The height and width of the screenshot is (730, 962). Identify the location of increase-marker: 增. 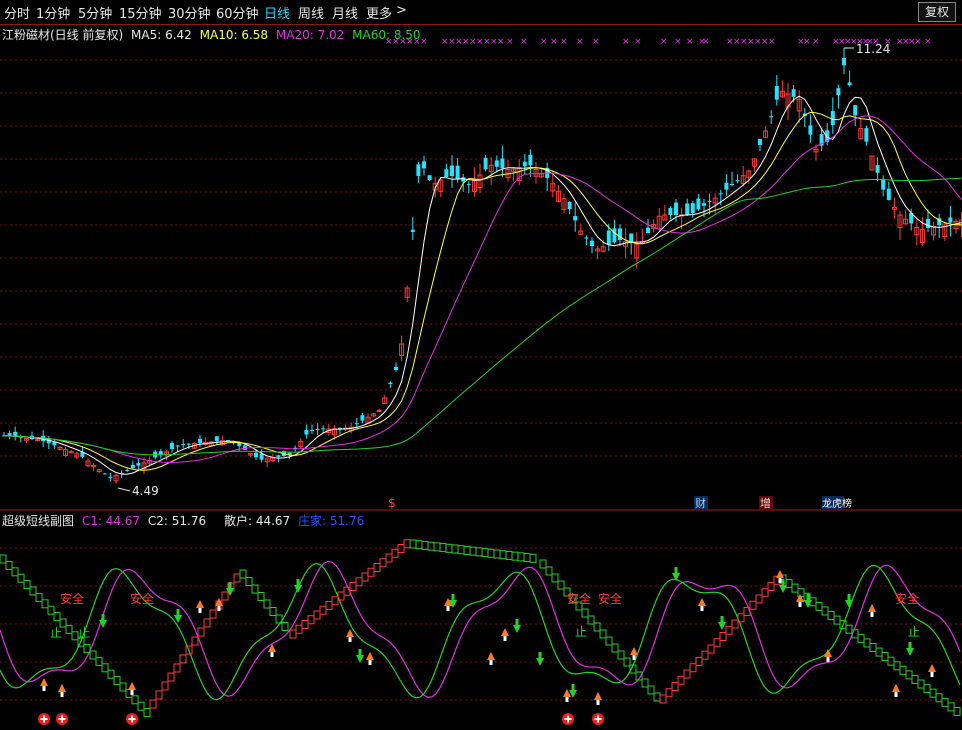
(765, 503).